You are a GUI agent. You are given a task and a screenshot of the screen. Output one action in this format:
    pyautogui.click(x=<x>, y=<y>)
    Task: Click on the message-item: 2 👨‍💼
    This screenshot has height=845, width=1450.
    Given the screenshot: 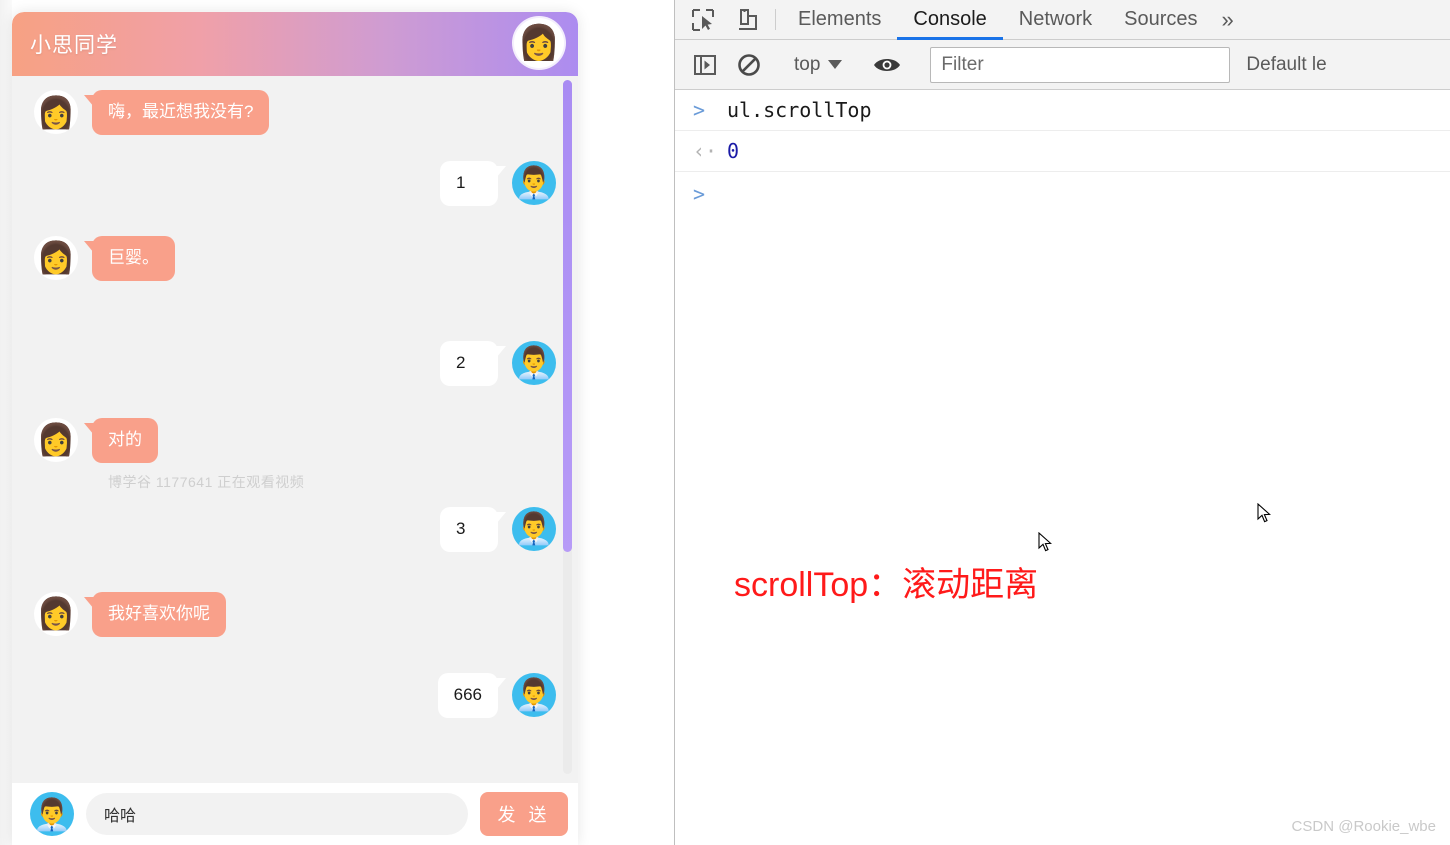 What is the action you would take?
    pyautogui.click(x=295, y=363)
    